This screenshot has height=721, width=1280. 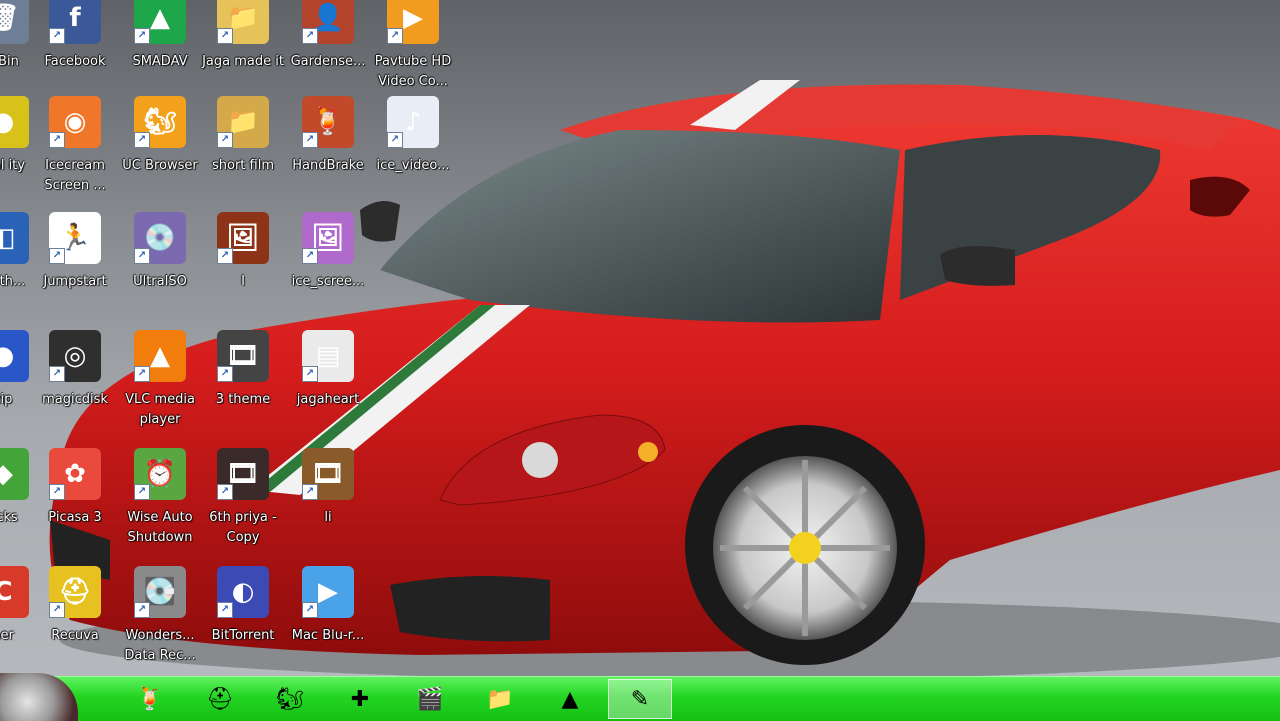 I want to click on desktop-icon: 📁 ↗ Jaga made it, so click(x=243, y=46).